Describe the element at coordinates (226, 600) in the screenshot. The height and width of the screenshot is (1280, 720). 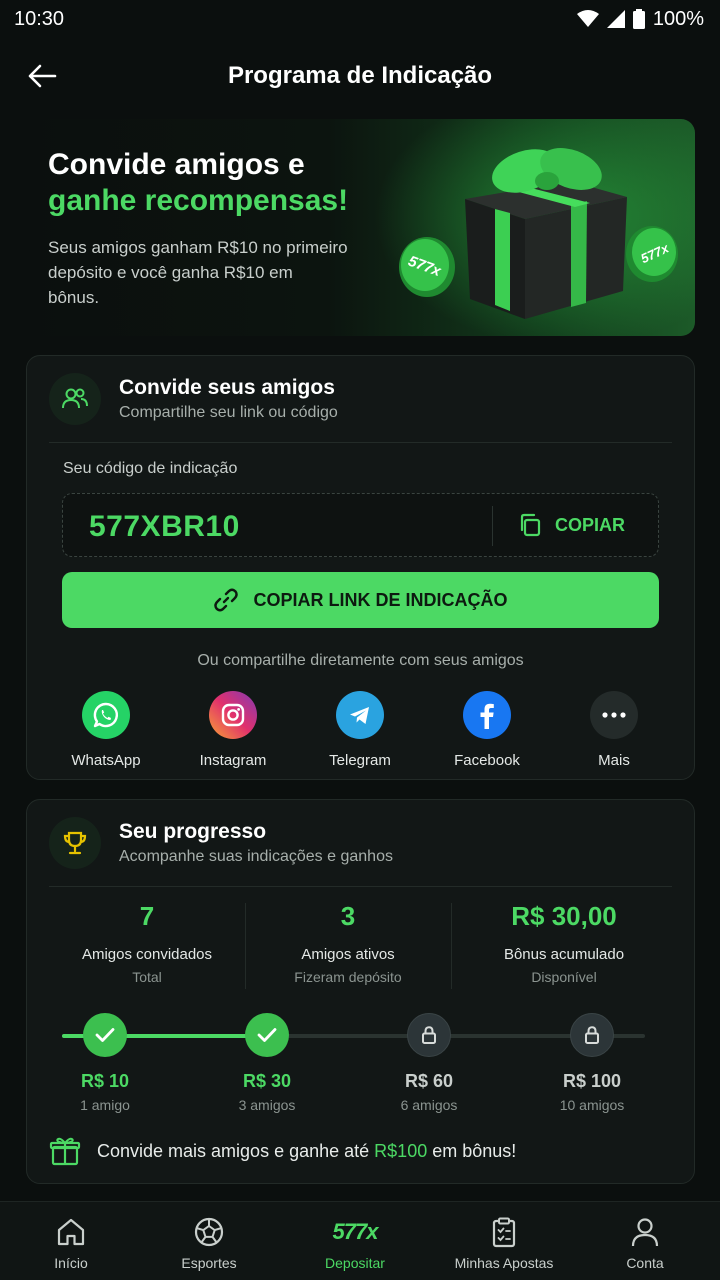
I see `link-icon` at that location.